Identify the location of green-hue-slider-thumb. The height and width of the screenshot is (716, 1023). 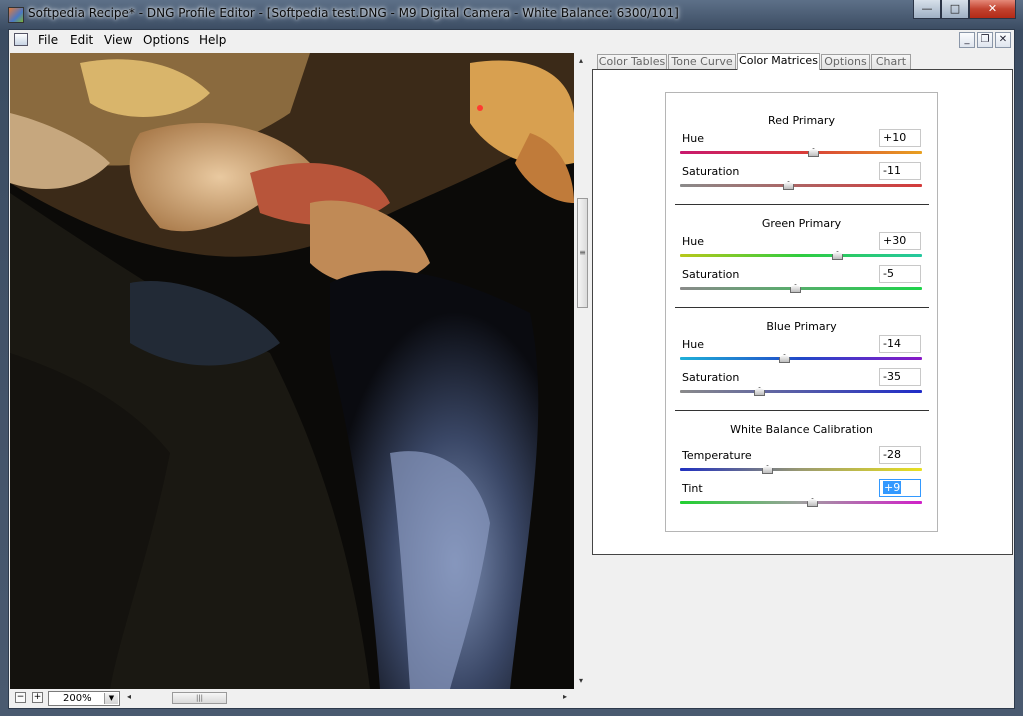
(837, 255).